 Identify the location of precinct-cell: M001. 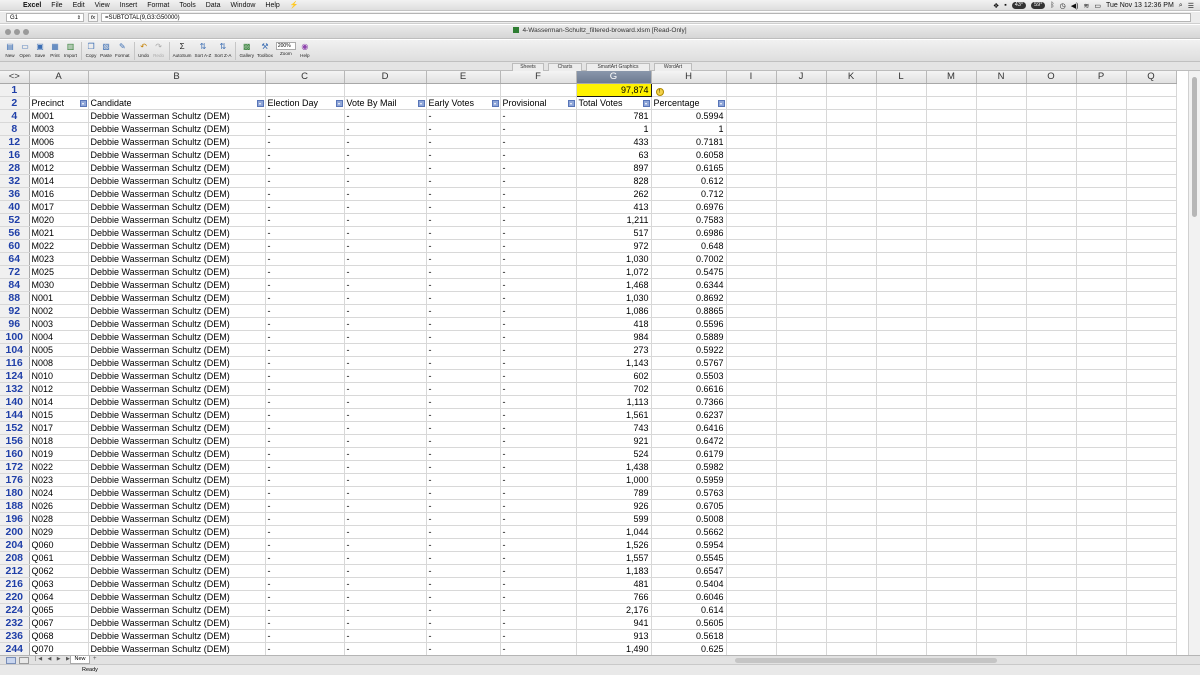
(59, 116).